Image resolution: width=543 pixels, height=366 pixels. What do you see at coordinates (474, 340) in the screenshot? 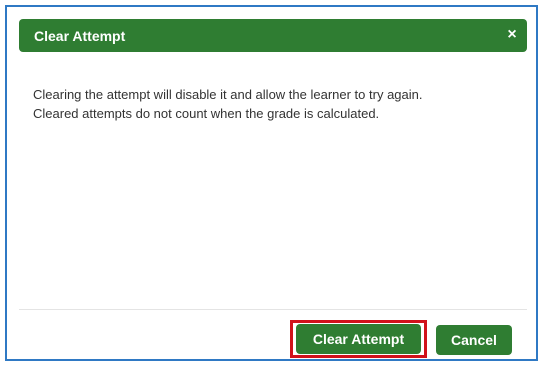
I see `cancel-button: Cancel` at bounding box center [474, 340].